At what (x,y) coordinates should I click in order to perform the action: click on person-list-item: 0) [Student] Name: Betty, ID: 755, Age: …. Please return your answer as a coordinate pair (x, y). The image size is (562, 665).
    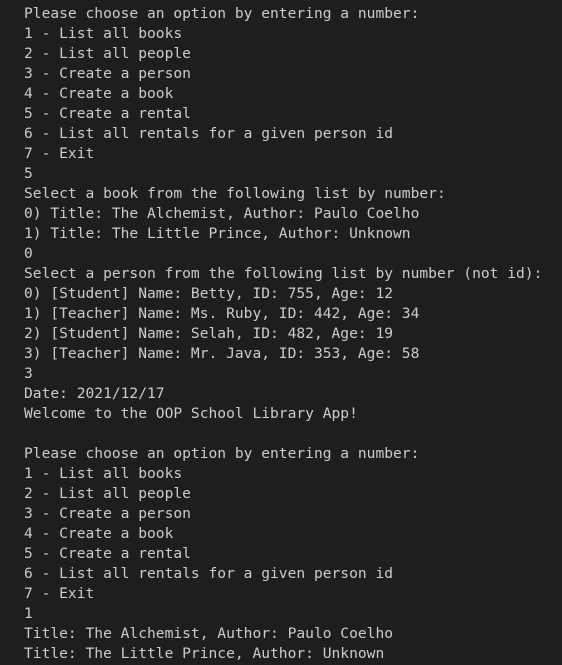
    Looking at the image, I should click on (209, 293).